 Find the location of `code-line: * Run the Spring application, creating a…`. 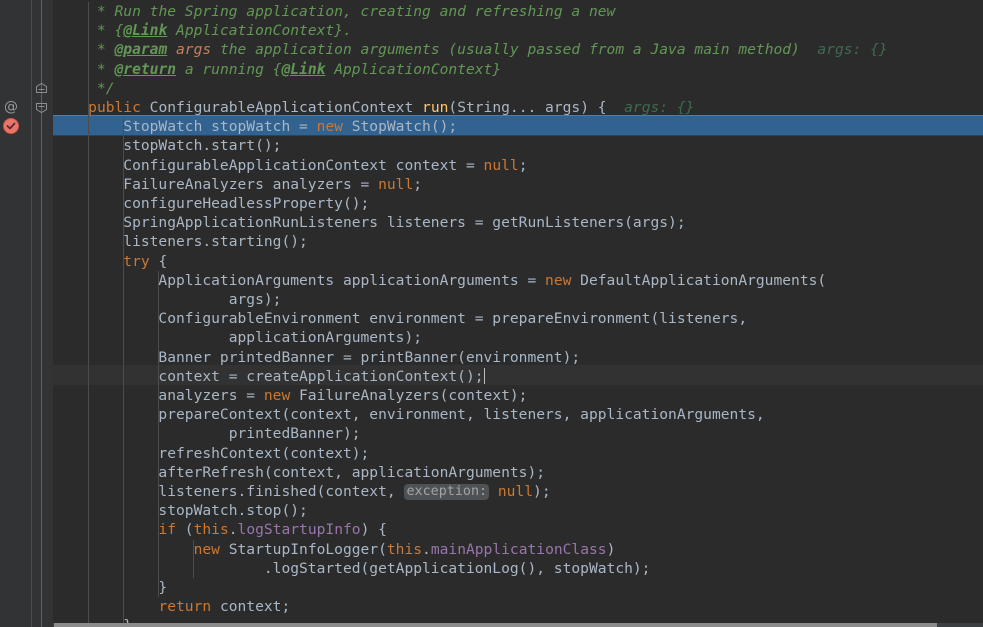

code-line: * Run the Spring application, creating a… is located at coordinates (518, 11).